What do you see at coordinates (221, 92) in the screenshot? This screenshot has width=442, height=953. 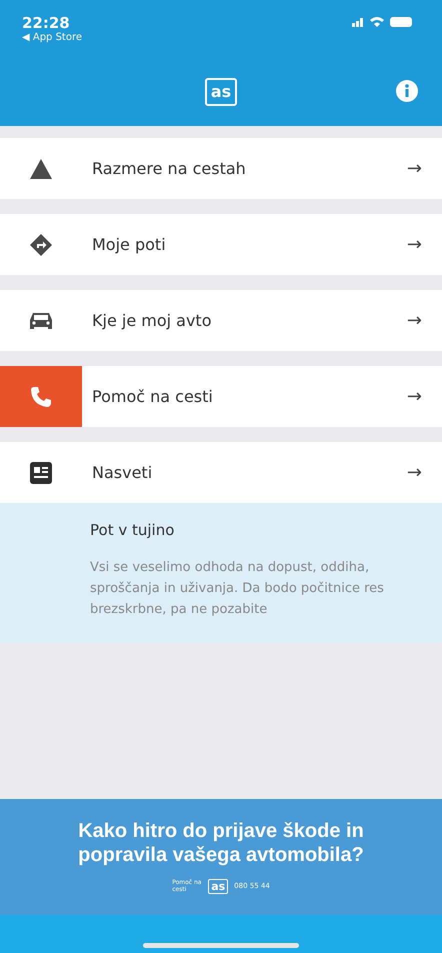 I see `app-logo: as` at bounding box center [221, 92].